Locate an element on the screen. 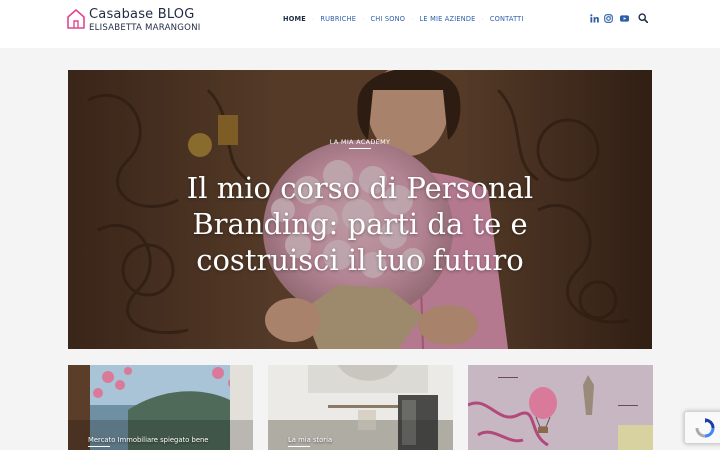 The height and width of the screenshot is (450, 720). post-card-image is located at coordinates (560, 407).